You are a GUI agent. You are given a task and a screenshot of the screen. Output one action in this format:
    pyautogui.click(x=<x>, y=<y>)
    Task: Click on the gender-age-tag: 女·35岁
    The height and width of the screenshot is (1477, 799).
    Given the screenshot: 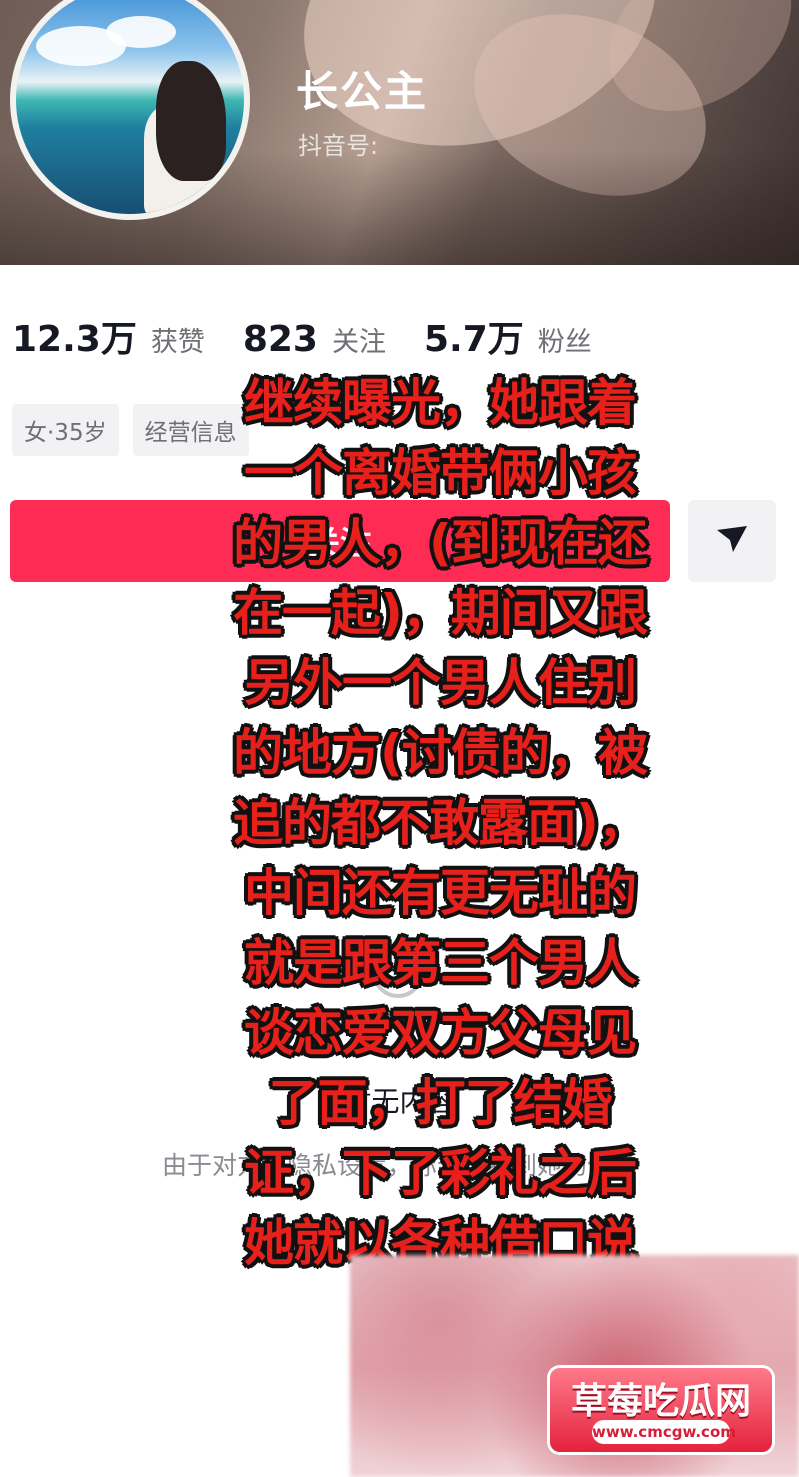 What is the action you would take?
    pyautogui.click(x=65, y=430)
    